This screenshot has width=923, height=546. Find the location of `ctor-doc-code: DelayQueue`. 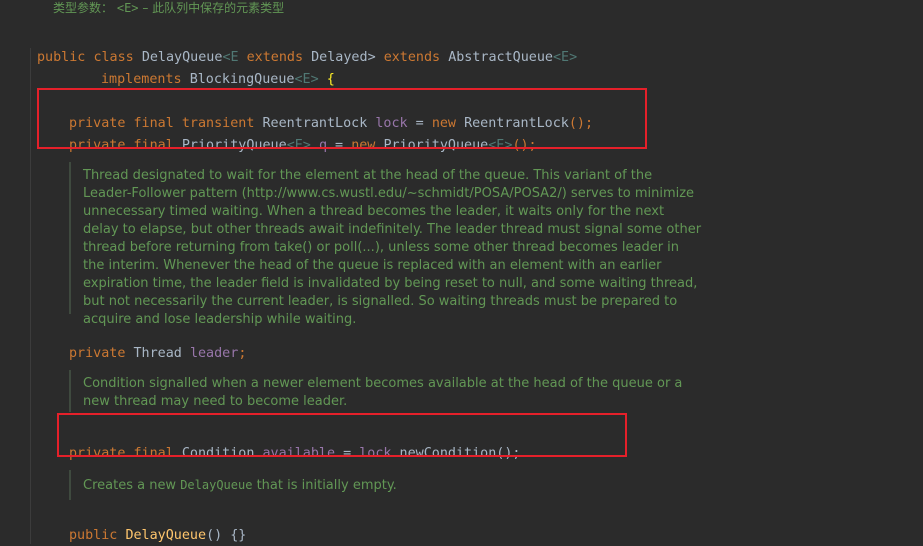

ctor-doc-code: DelayQueue is located at coordinates (216, 485).